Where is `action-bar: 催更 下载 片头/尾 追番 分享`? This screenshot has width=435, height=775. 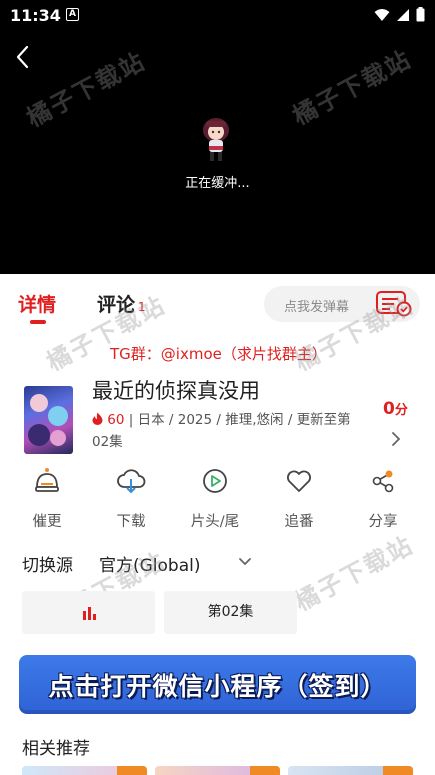 action-bar: 催更 下载 片头/尾 追番 分享 is located at coordinates (217, 498).